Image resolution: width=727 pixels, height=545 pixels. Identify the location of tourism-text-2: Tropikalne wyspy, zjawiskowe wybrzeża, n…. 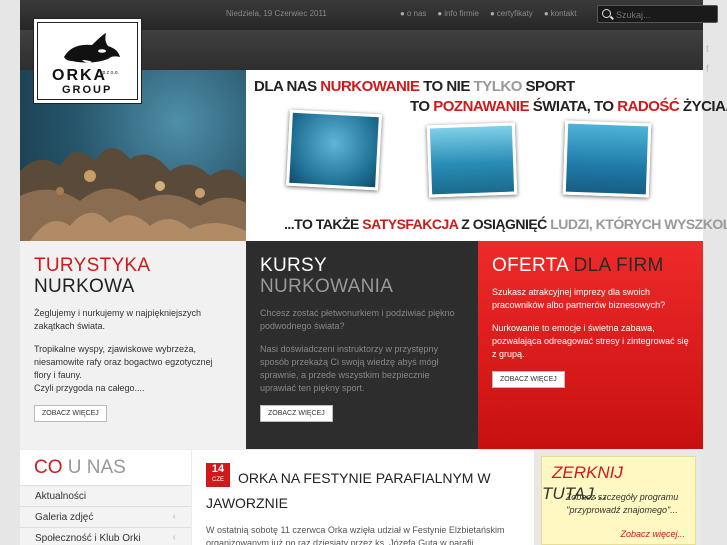
(123, 362).